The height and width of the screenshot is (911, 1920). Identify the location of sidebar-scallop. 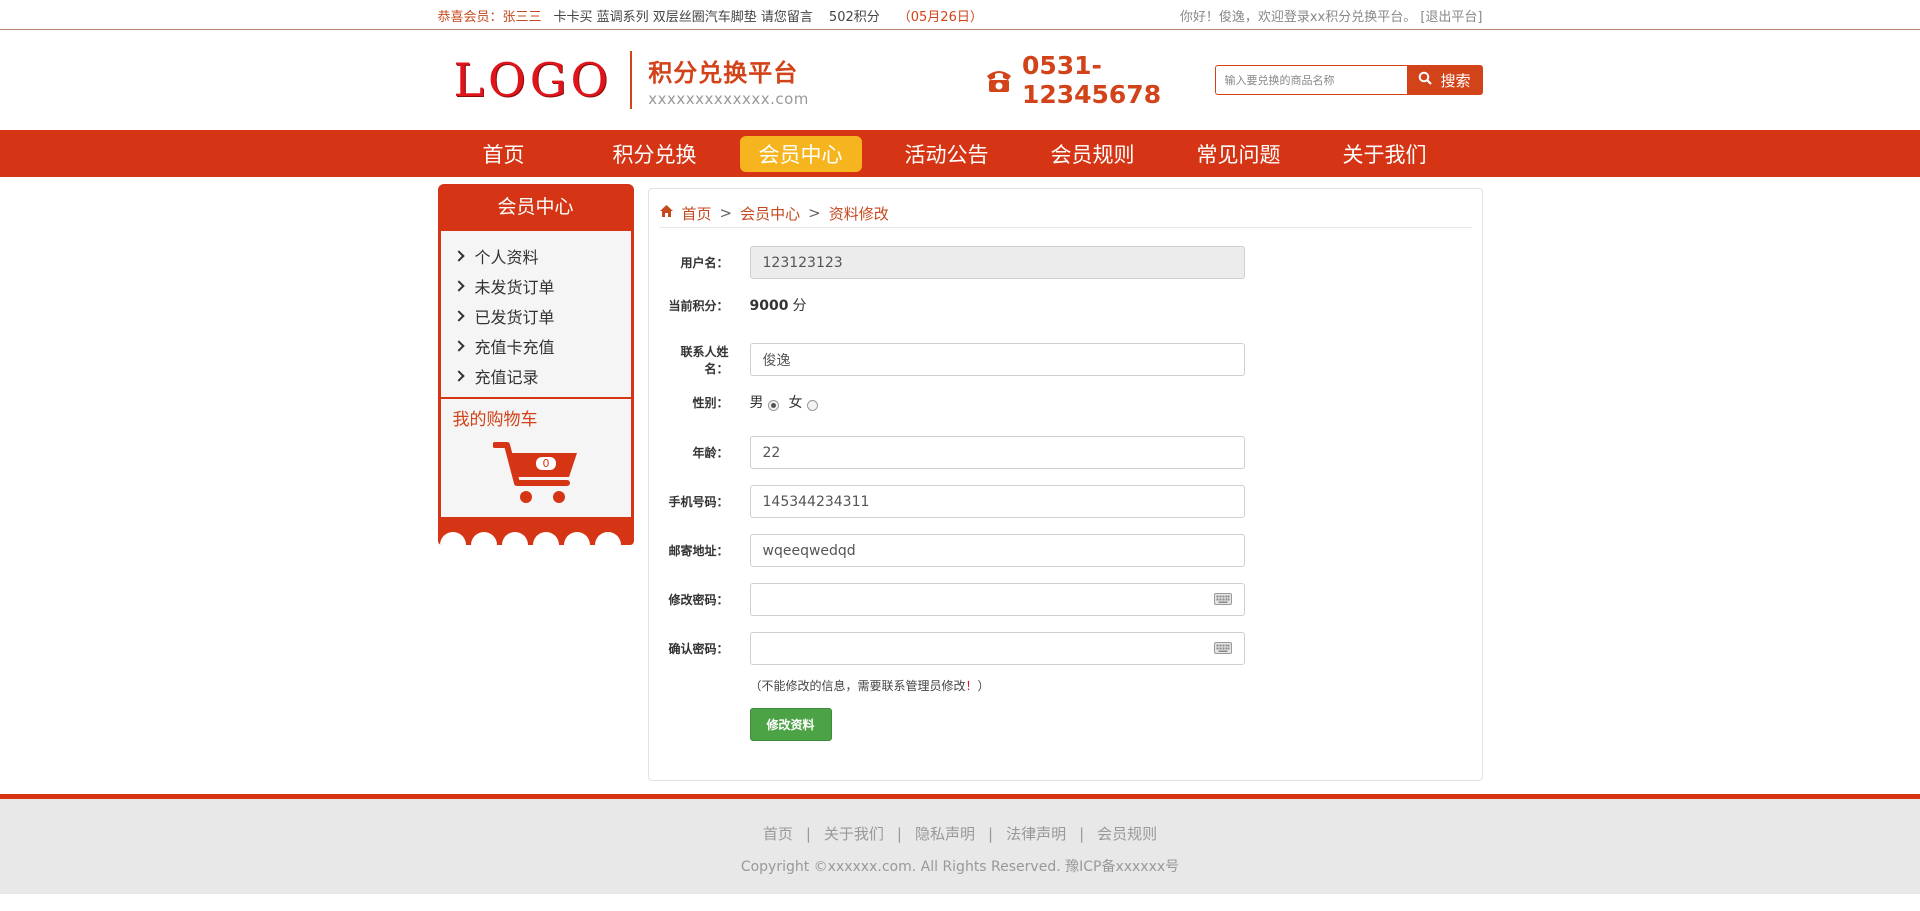
(535, 531).